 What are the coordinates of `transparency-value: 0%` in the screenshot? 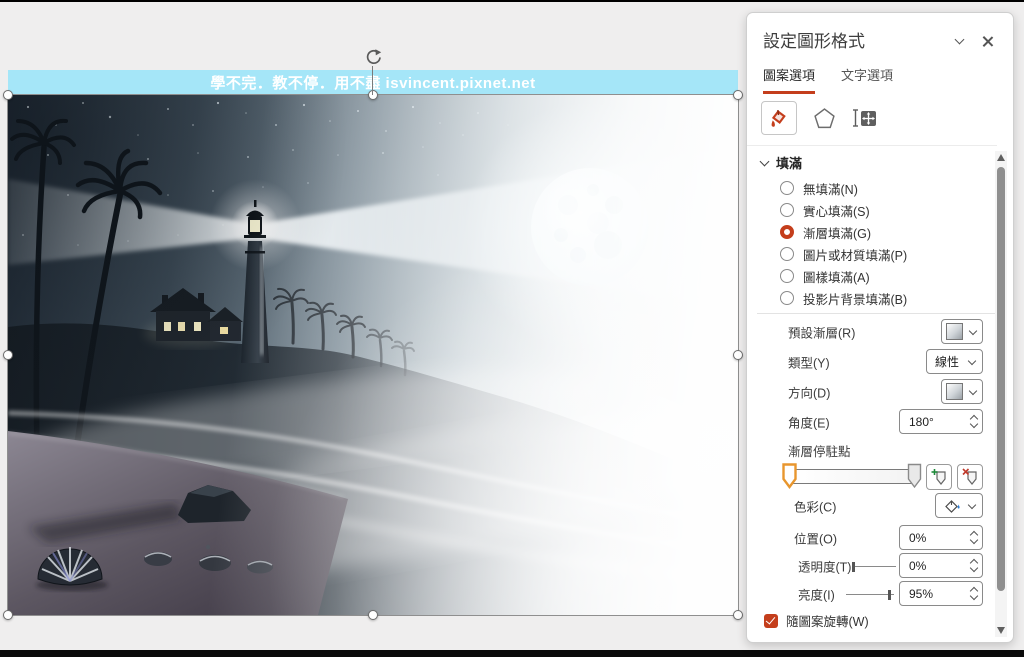 It's located at (918, 565).